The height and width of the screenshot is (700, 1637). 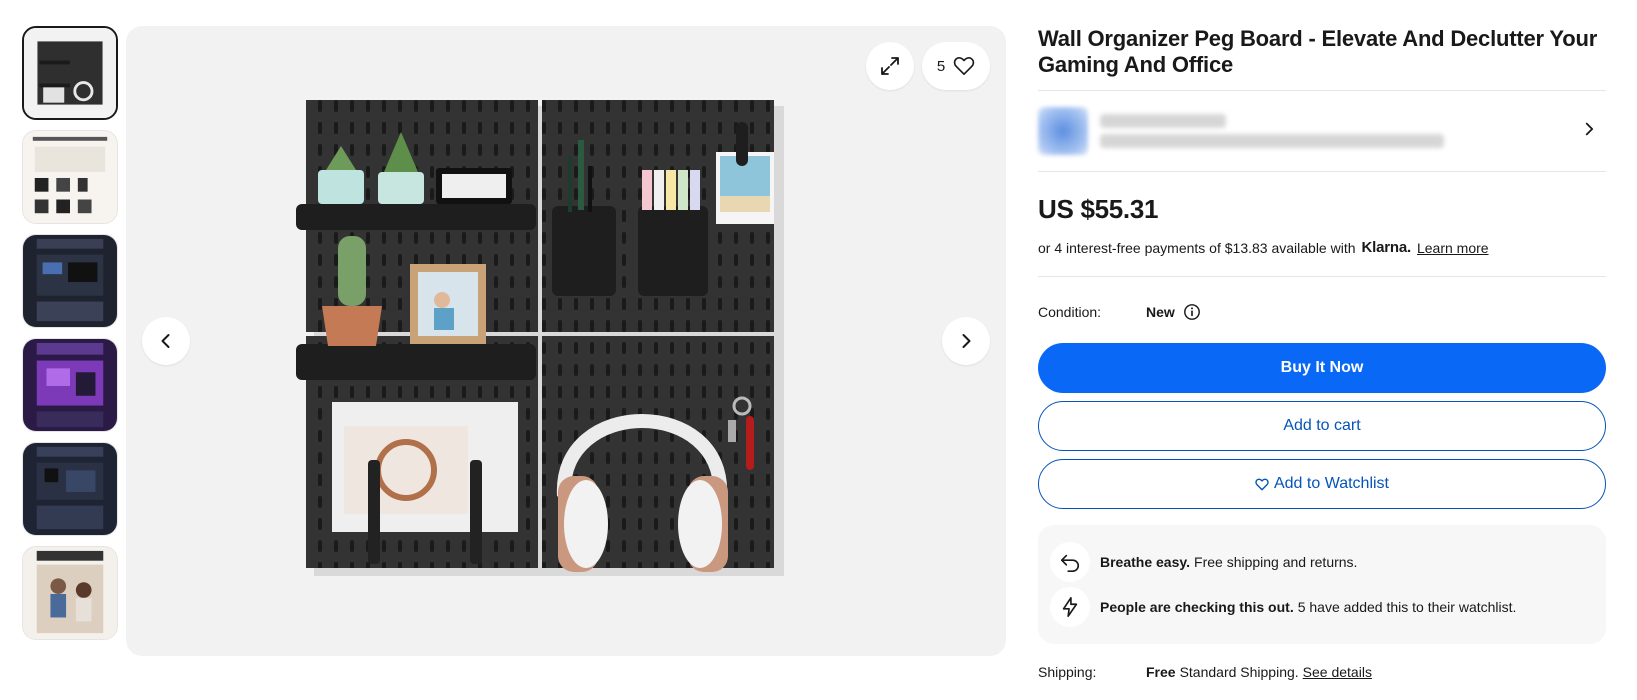 I want to click on see-details-link: See details, so click(x=1337, y=672).